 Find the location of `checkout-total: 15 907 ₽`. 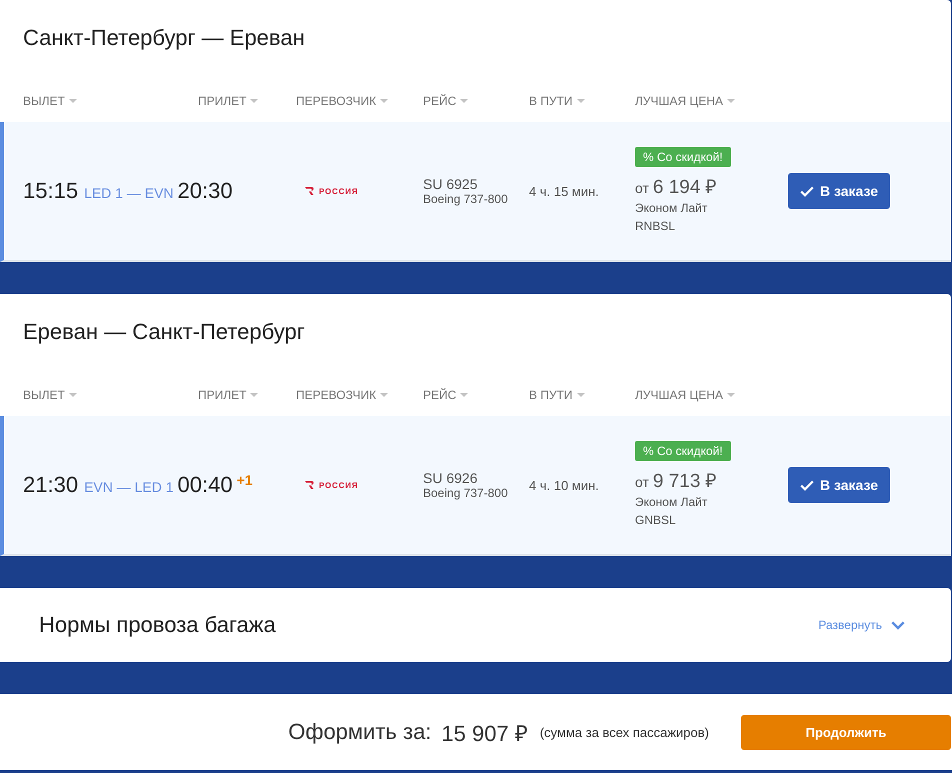

checkout-total: 15 907 ₽ is located at coordinates (484, 733).